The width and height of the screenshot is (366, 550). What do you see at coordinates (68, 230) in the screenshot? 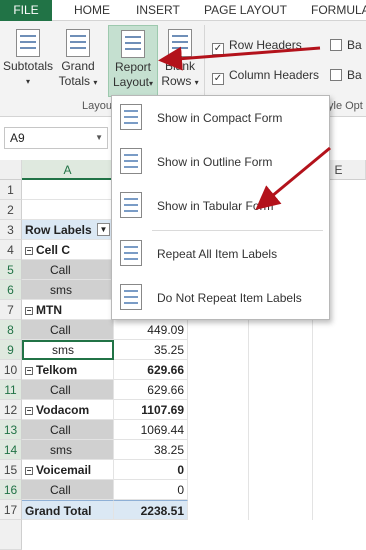
I see `row-labels-header: Row Labels ▼` at bounding box center [68, 230].